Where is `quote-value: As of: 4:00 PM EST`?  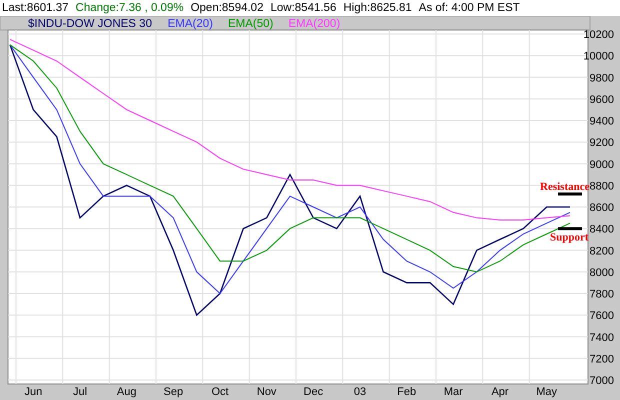 quote-value: As of: 4:00 PM EST is located at coordinates (469, 8).